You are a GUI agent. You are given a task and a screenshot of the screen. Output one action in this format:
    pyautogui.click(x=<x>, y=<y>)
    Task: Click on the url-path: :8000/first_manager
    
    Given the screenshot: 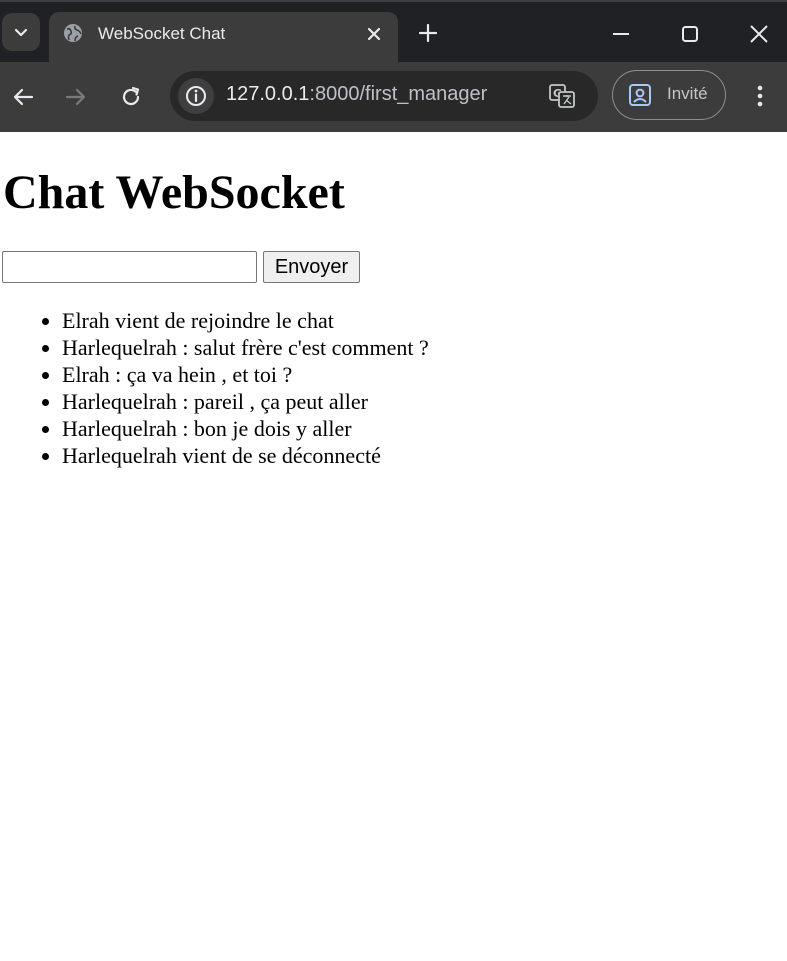 What is the action you would take?
    pyautogui.click(x=398, y=94)
    